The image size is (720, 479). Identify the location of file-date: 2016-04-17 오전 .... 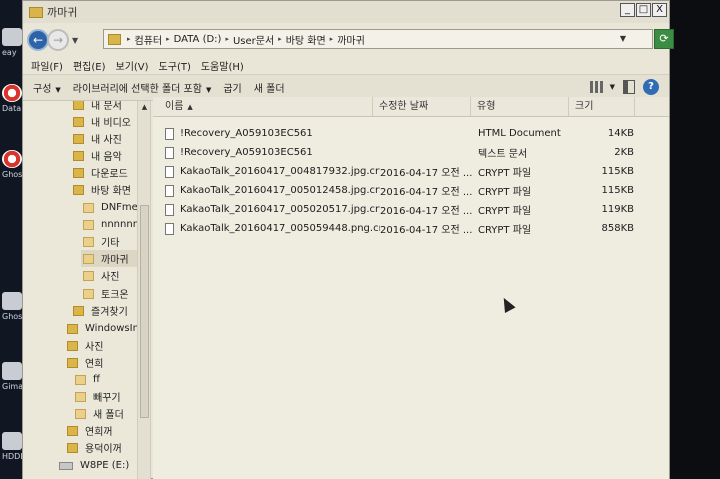
(426, 211).